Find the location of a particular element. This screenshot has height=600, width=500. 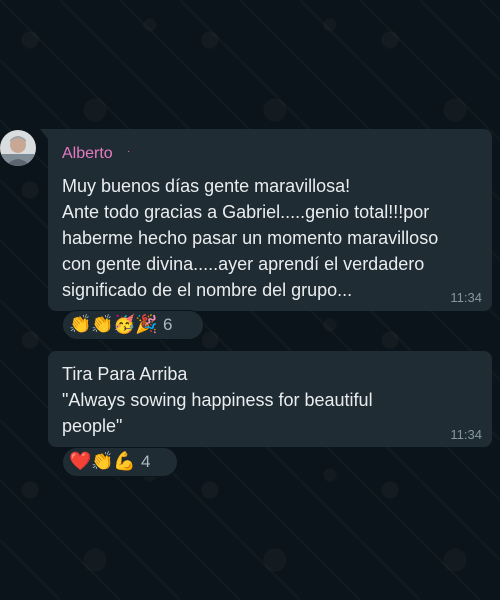

reactions-bar: 👏 👏 🥳 🎉 6 is located at coordinates (133, 325).